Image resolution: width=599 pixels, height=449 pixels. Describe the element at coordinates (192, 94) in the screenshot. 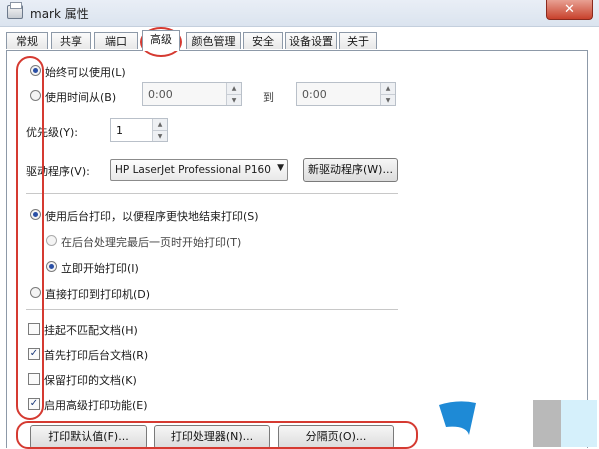

I see `from-time-input: 0:00 ▲ ▼` at that location.